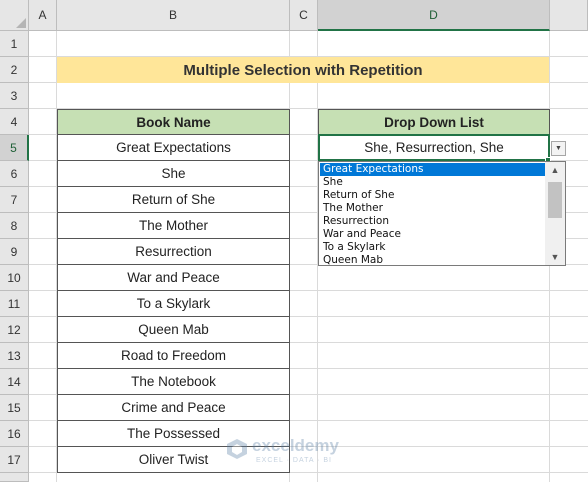  What do you see at coordinates (14, 408) in the screenshot?
I see `row-header-15: 15` at bounding box center [14, 408].